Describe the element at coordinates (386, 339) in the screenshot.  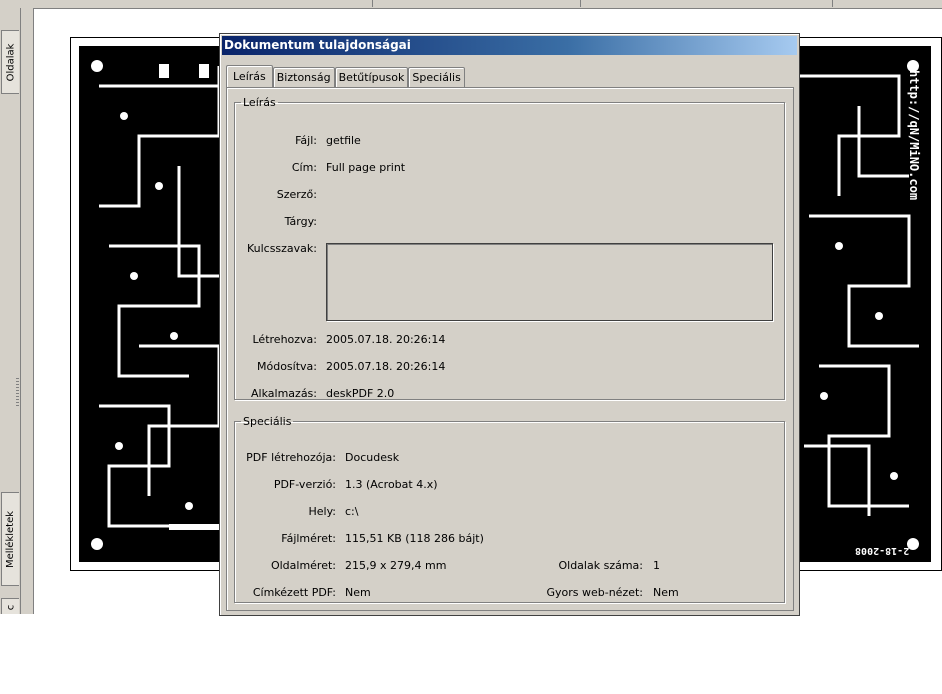
I see `created-value: 2005.07.18. 20:26:14` at that location.